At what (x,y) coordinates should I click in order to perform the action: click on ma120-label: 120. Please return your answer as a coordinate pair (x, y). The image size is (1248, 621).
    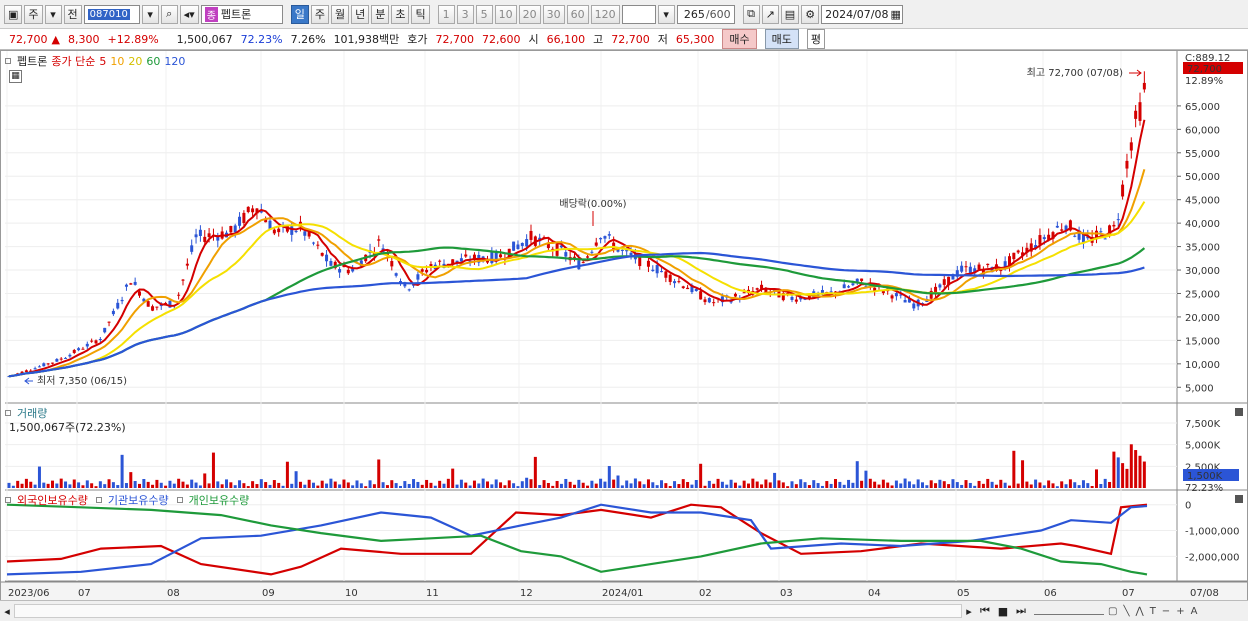
    Looking at the image, I should click on (174, 61).